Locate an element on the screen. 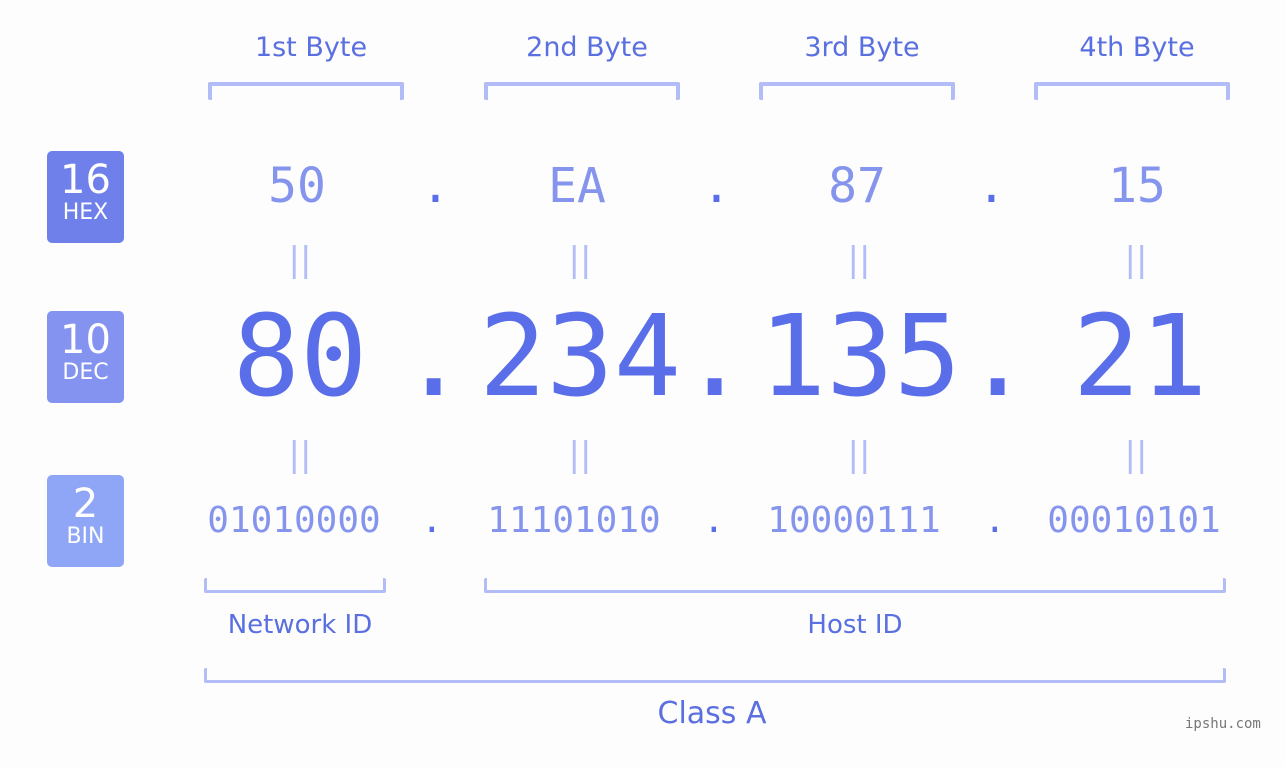  byte-label-1: 1st Byte is located at coordinates (311, 47).